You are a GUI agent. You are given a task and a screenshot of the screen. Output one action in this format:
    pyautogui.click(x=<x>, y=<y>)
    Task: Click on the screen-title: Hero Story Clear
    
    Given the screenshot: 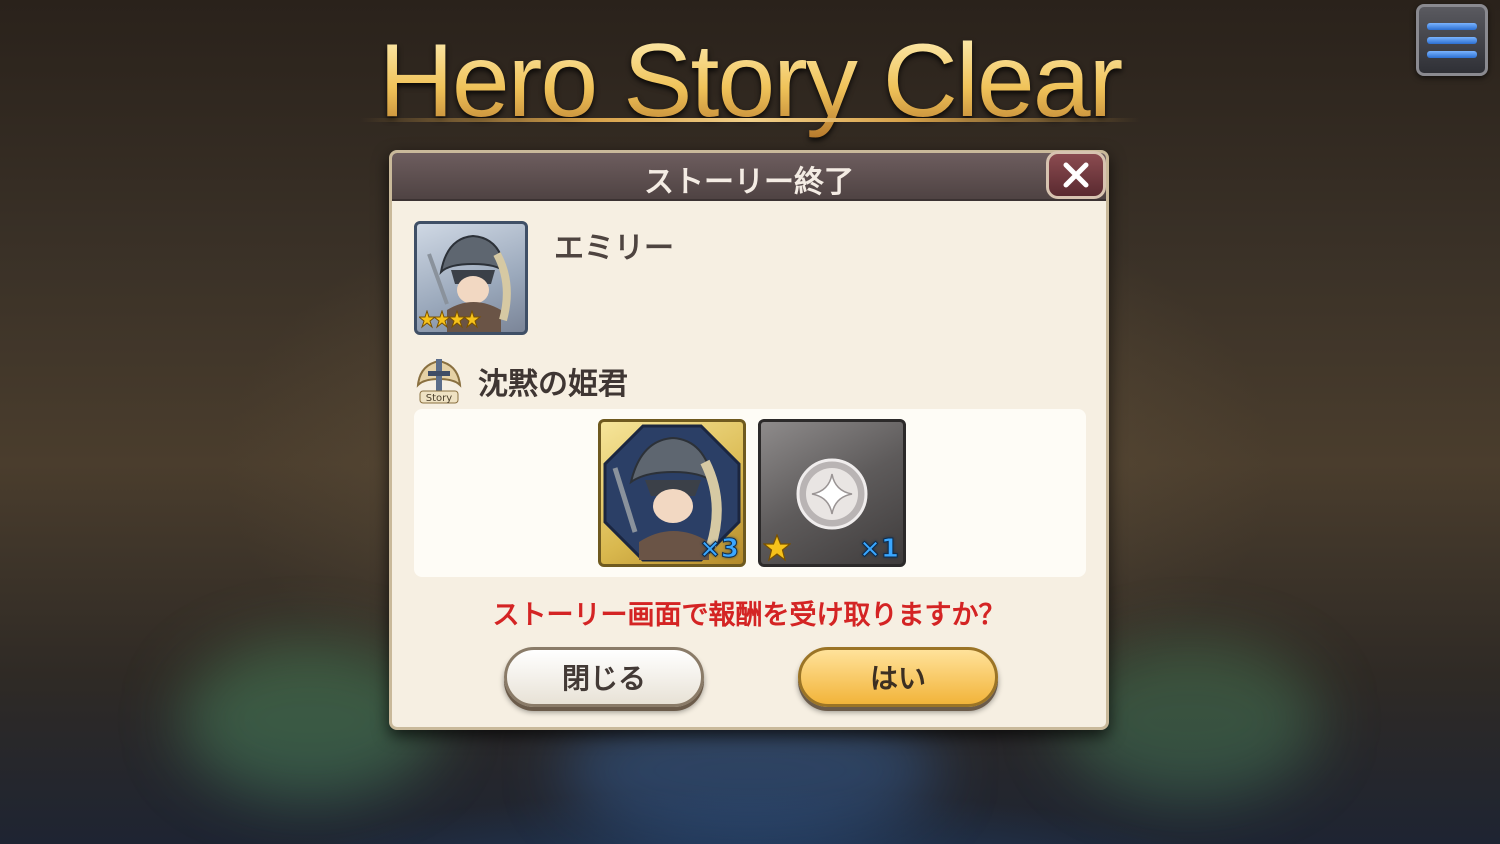 What is the action you would take?
    pyautogui.click(x=750, y=81)
    